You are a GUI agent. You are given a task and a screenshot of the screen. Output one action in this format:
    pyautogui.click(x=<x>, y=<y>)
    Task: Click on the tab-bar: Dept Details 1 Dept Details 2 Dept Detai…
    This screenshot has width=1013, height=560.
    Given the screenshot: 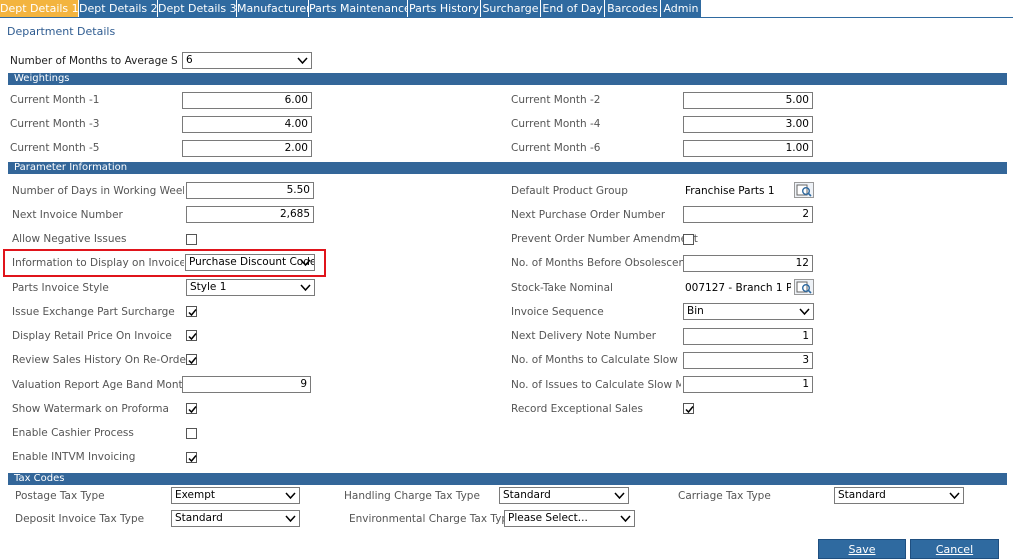 What is the action you would take?
    pyautogui.click(x=506, y=9)
    